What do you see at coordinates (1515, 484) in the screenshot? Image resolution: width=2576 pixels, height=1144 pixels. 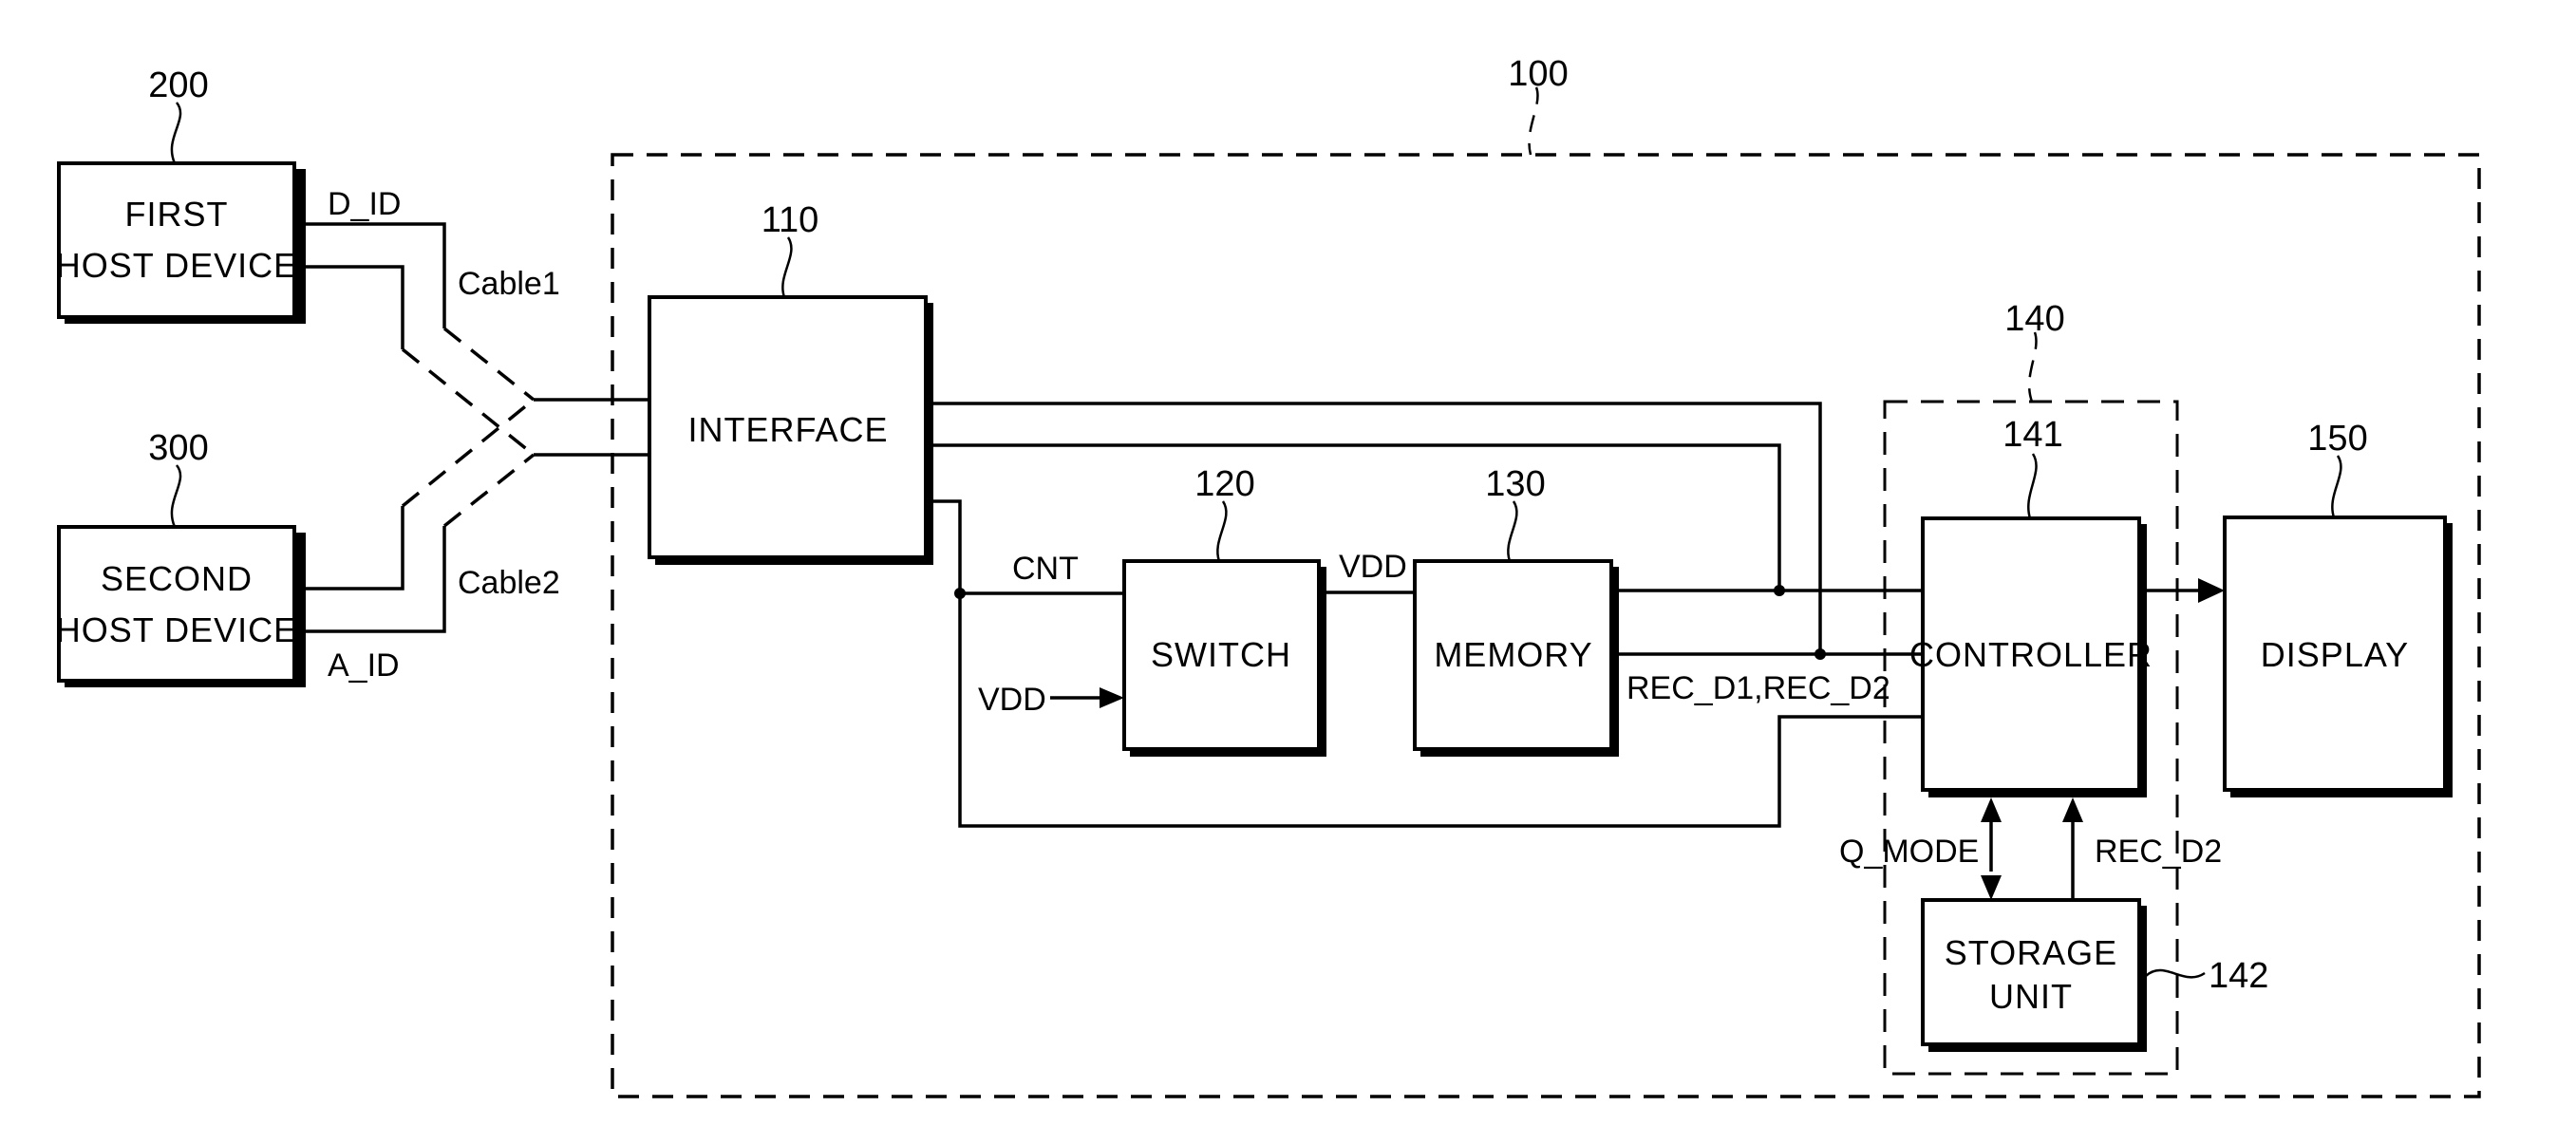 I see `ref-130: 130` at bounding box center [1515, 484].